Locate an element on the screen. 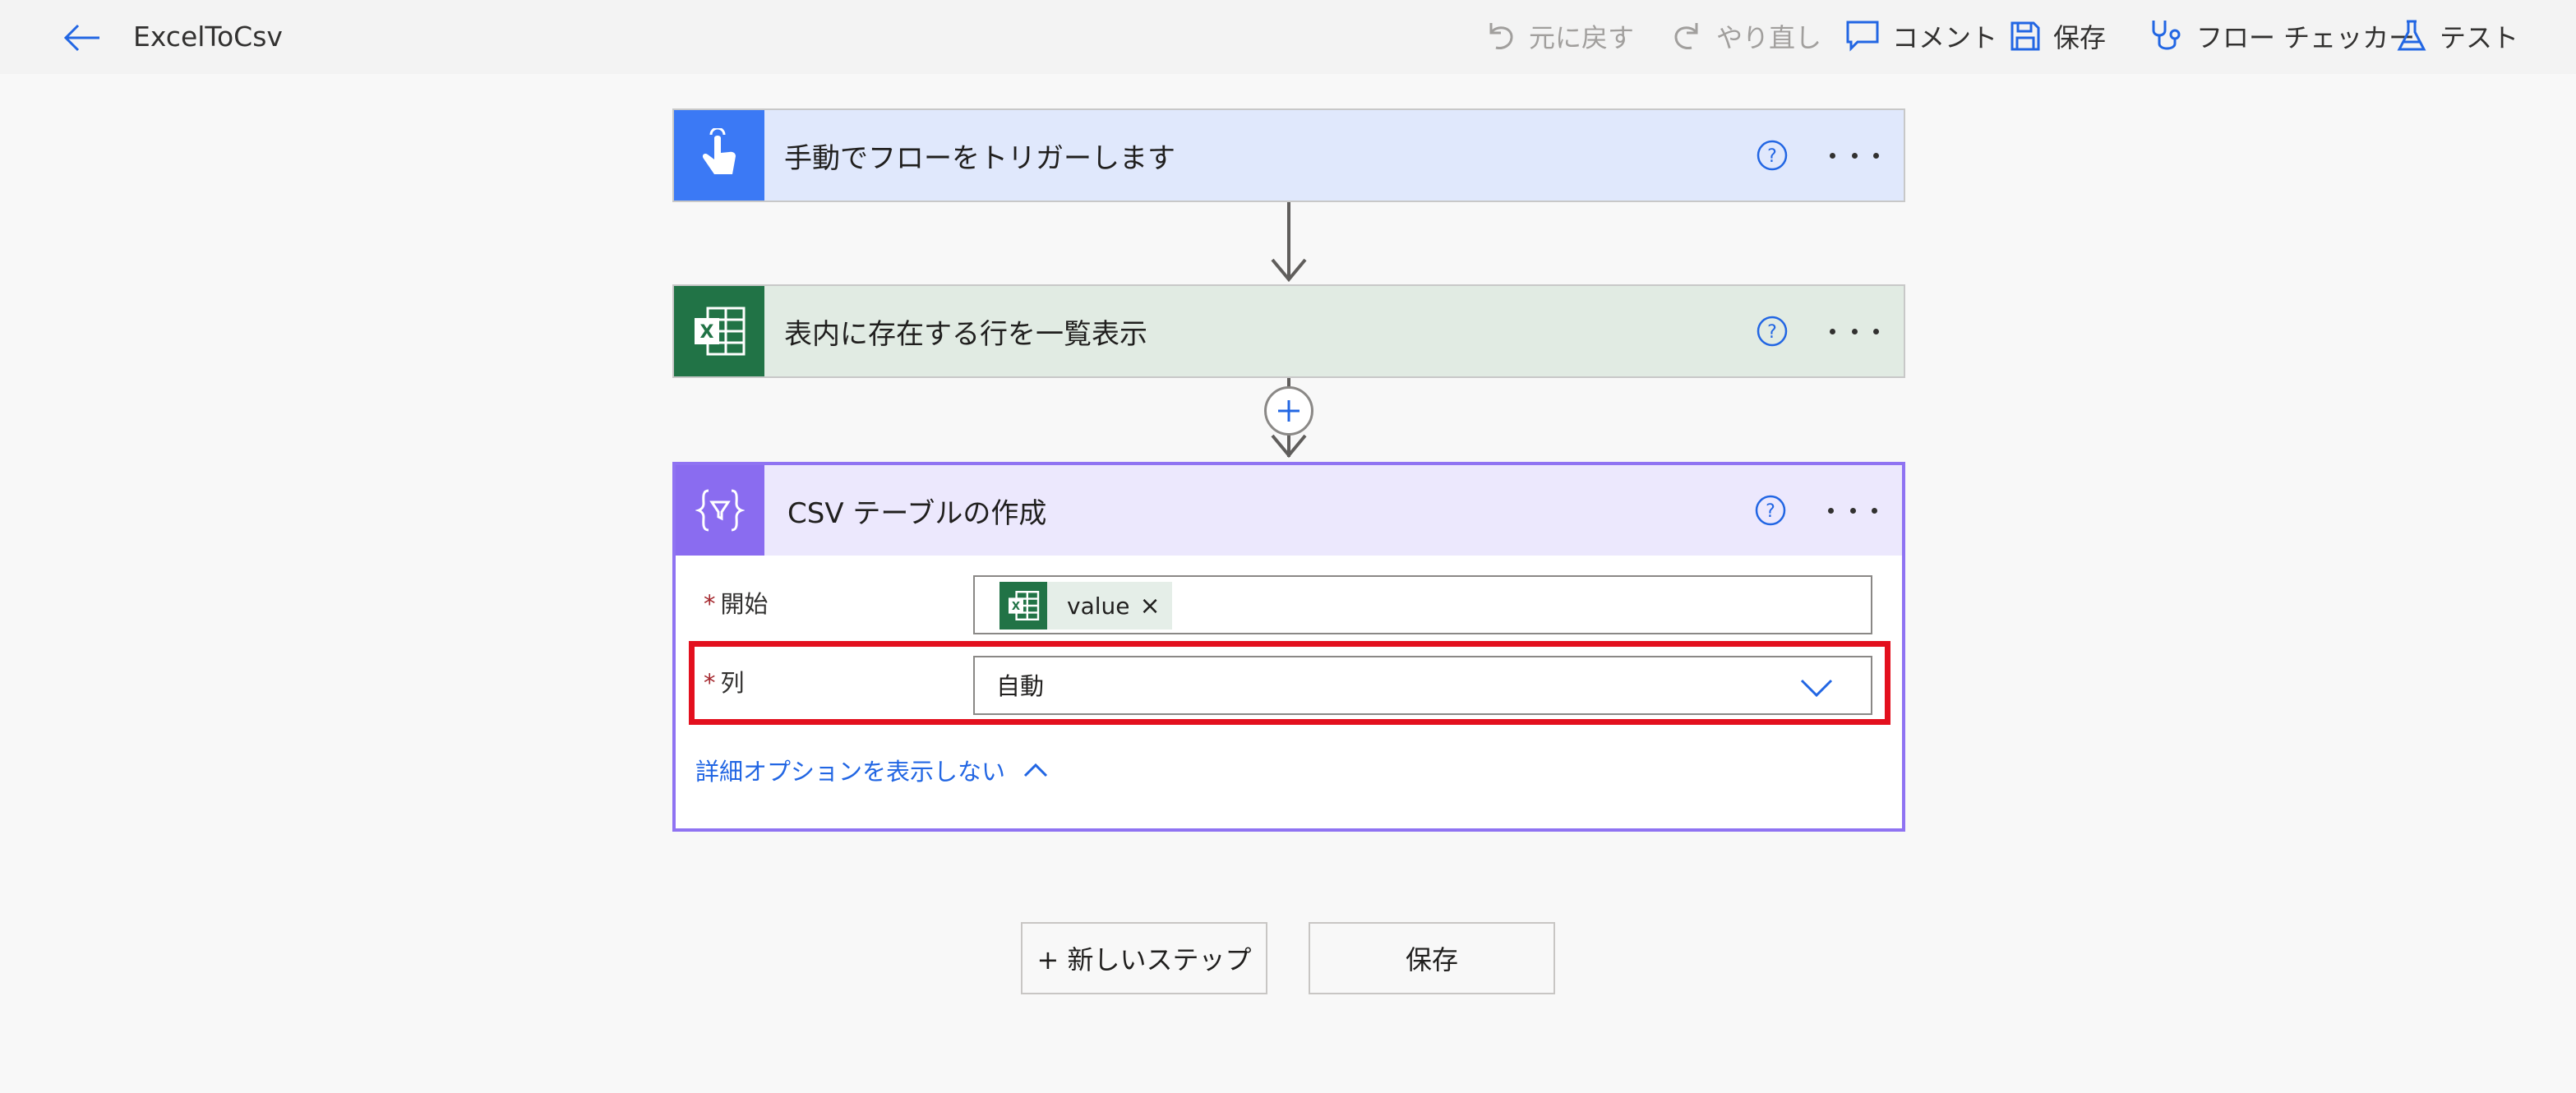 This screenshot has width=2576, height=1093. step-title: 手動でフローをトリガーします is located at coordinates (980, 158).